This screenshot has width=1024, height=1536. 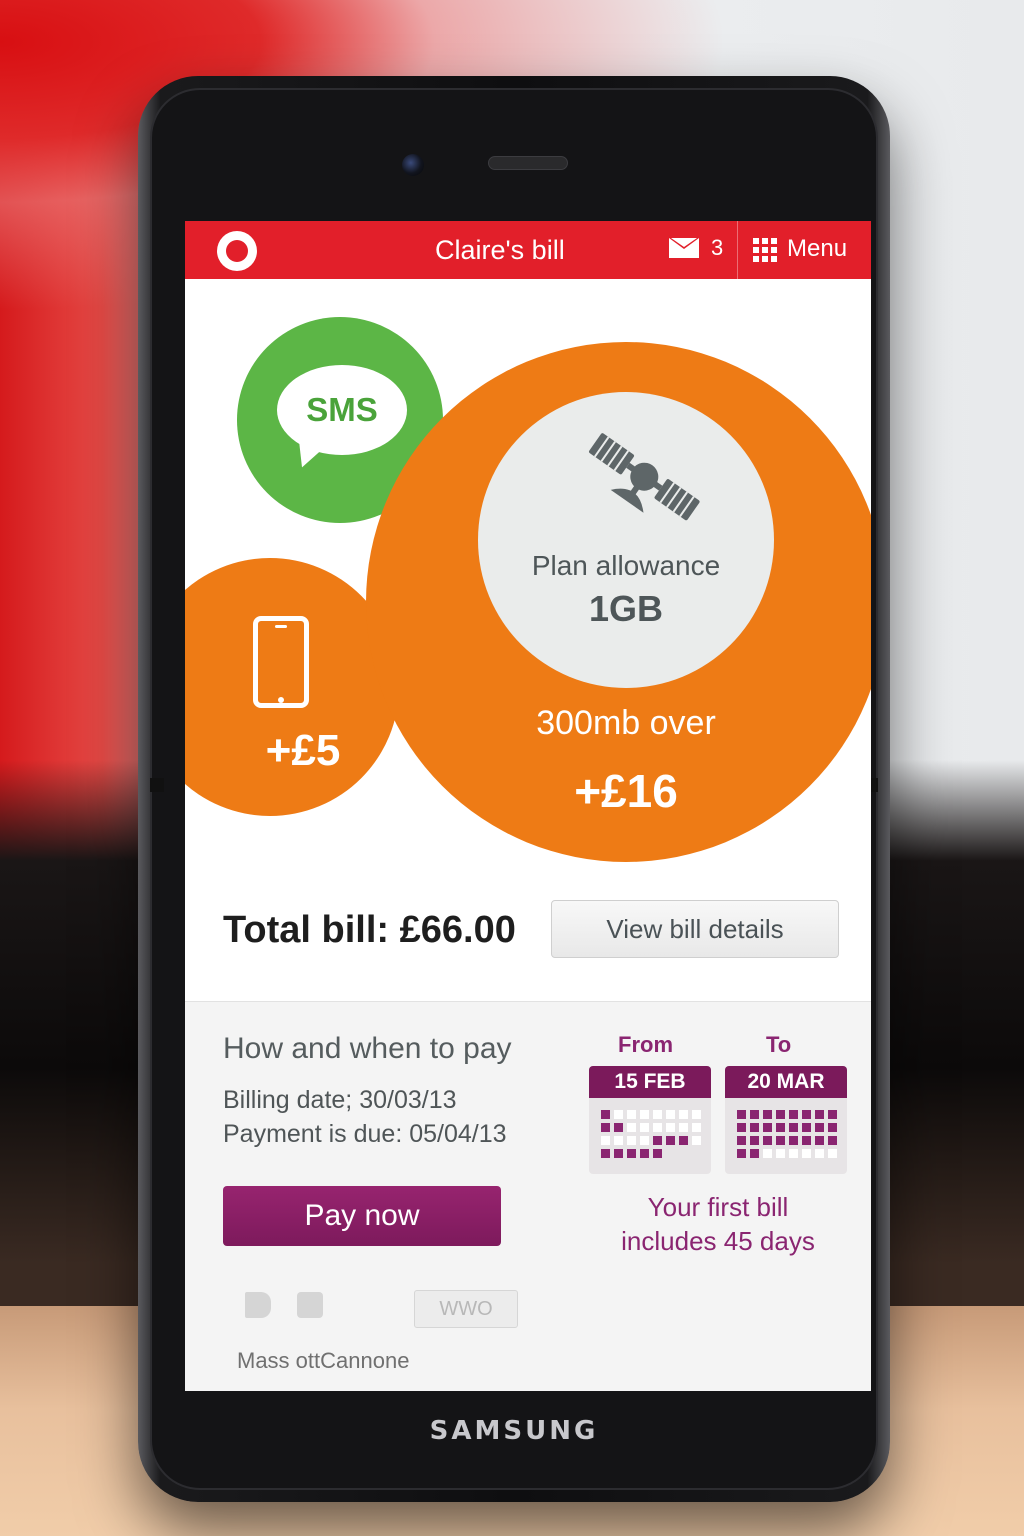 I want to click on topbar-divider, so click(x=737, y=250).